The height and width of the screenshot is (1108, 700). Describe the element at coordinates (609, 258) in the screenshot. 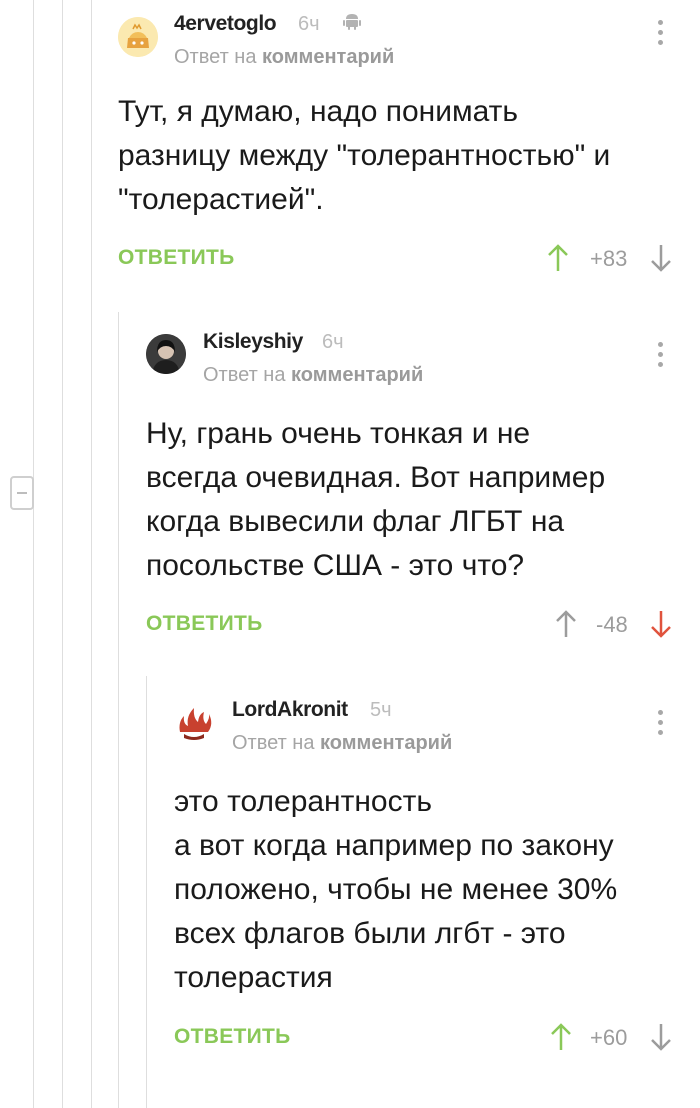

I see `rating-value: +83` at that location.